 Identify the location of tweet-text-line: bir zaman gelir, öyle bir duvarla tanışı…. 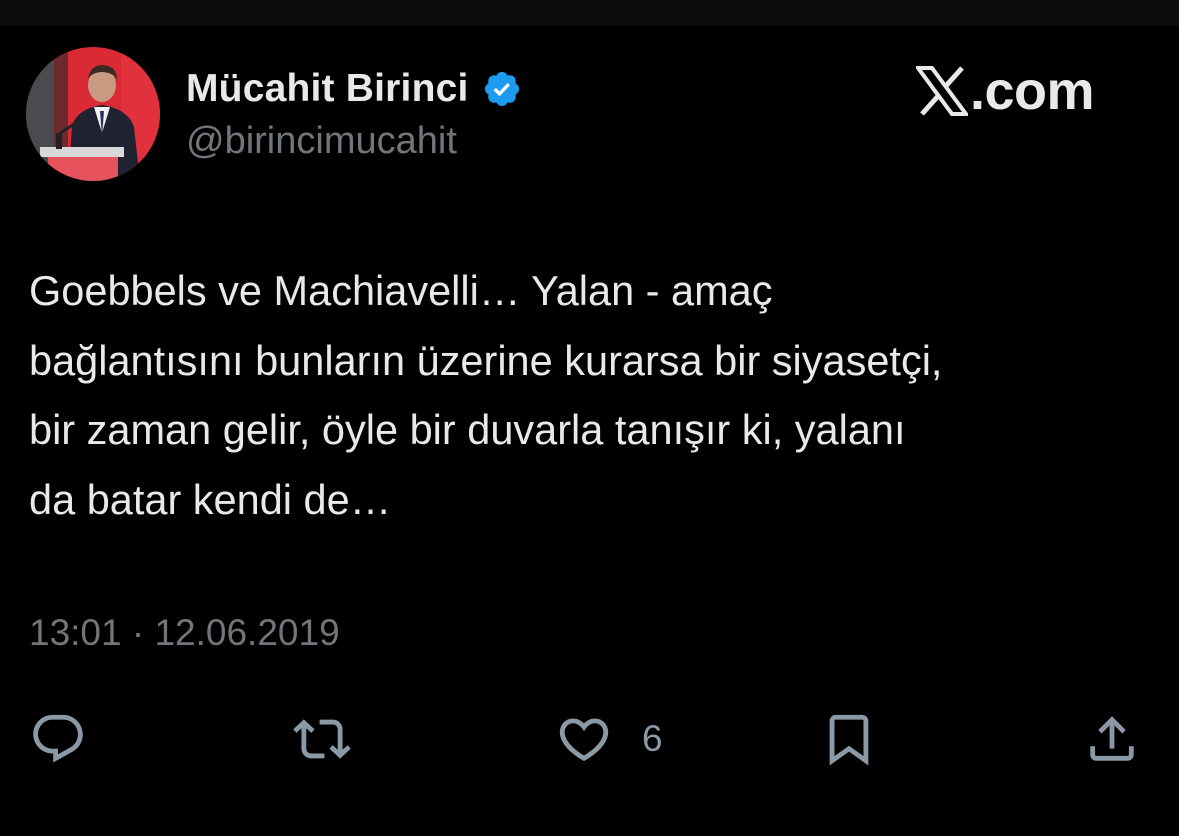
(467, 429).